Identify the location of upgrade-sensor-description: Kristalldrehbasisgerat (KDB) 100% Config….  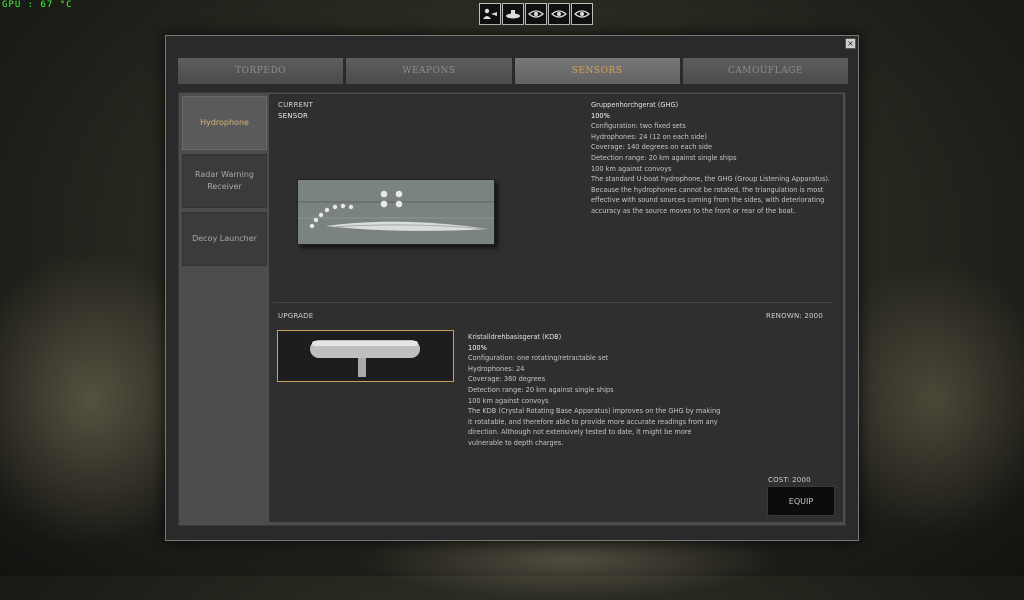
(603, 390).